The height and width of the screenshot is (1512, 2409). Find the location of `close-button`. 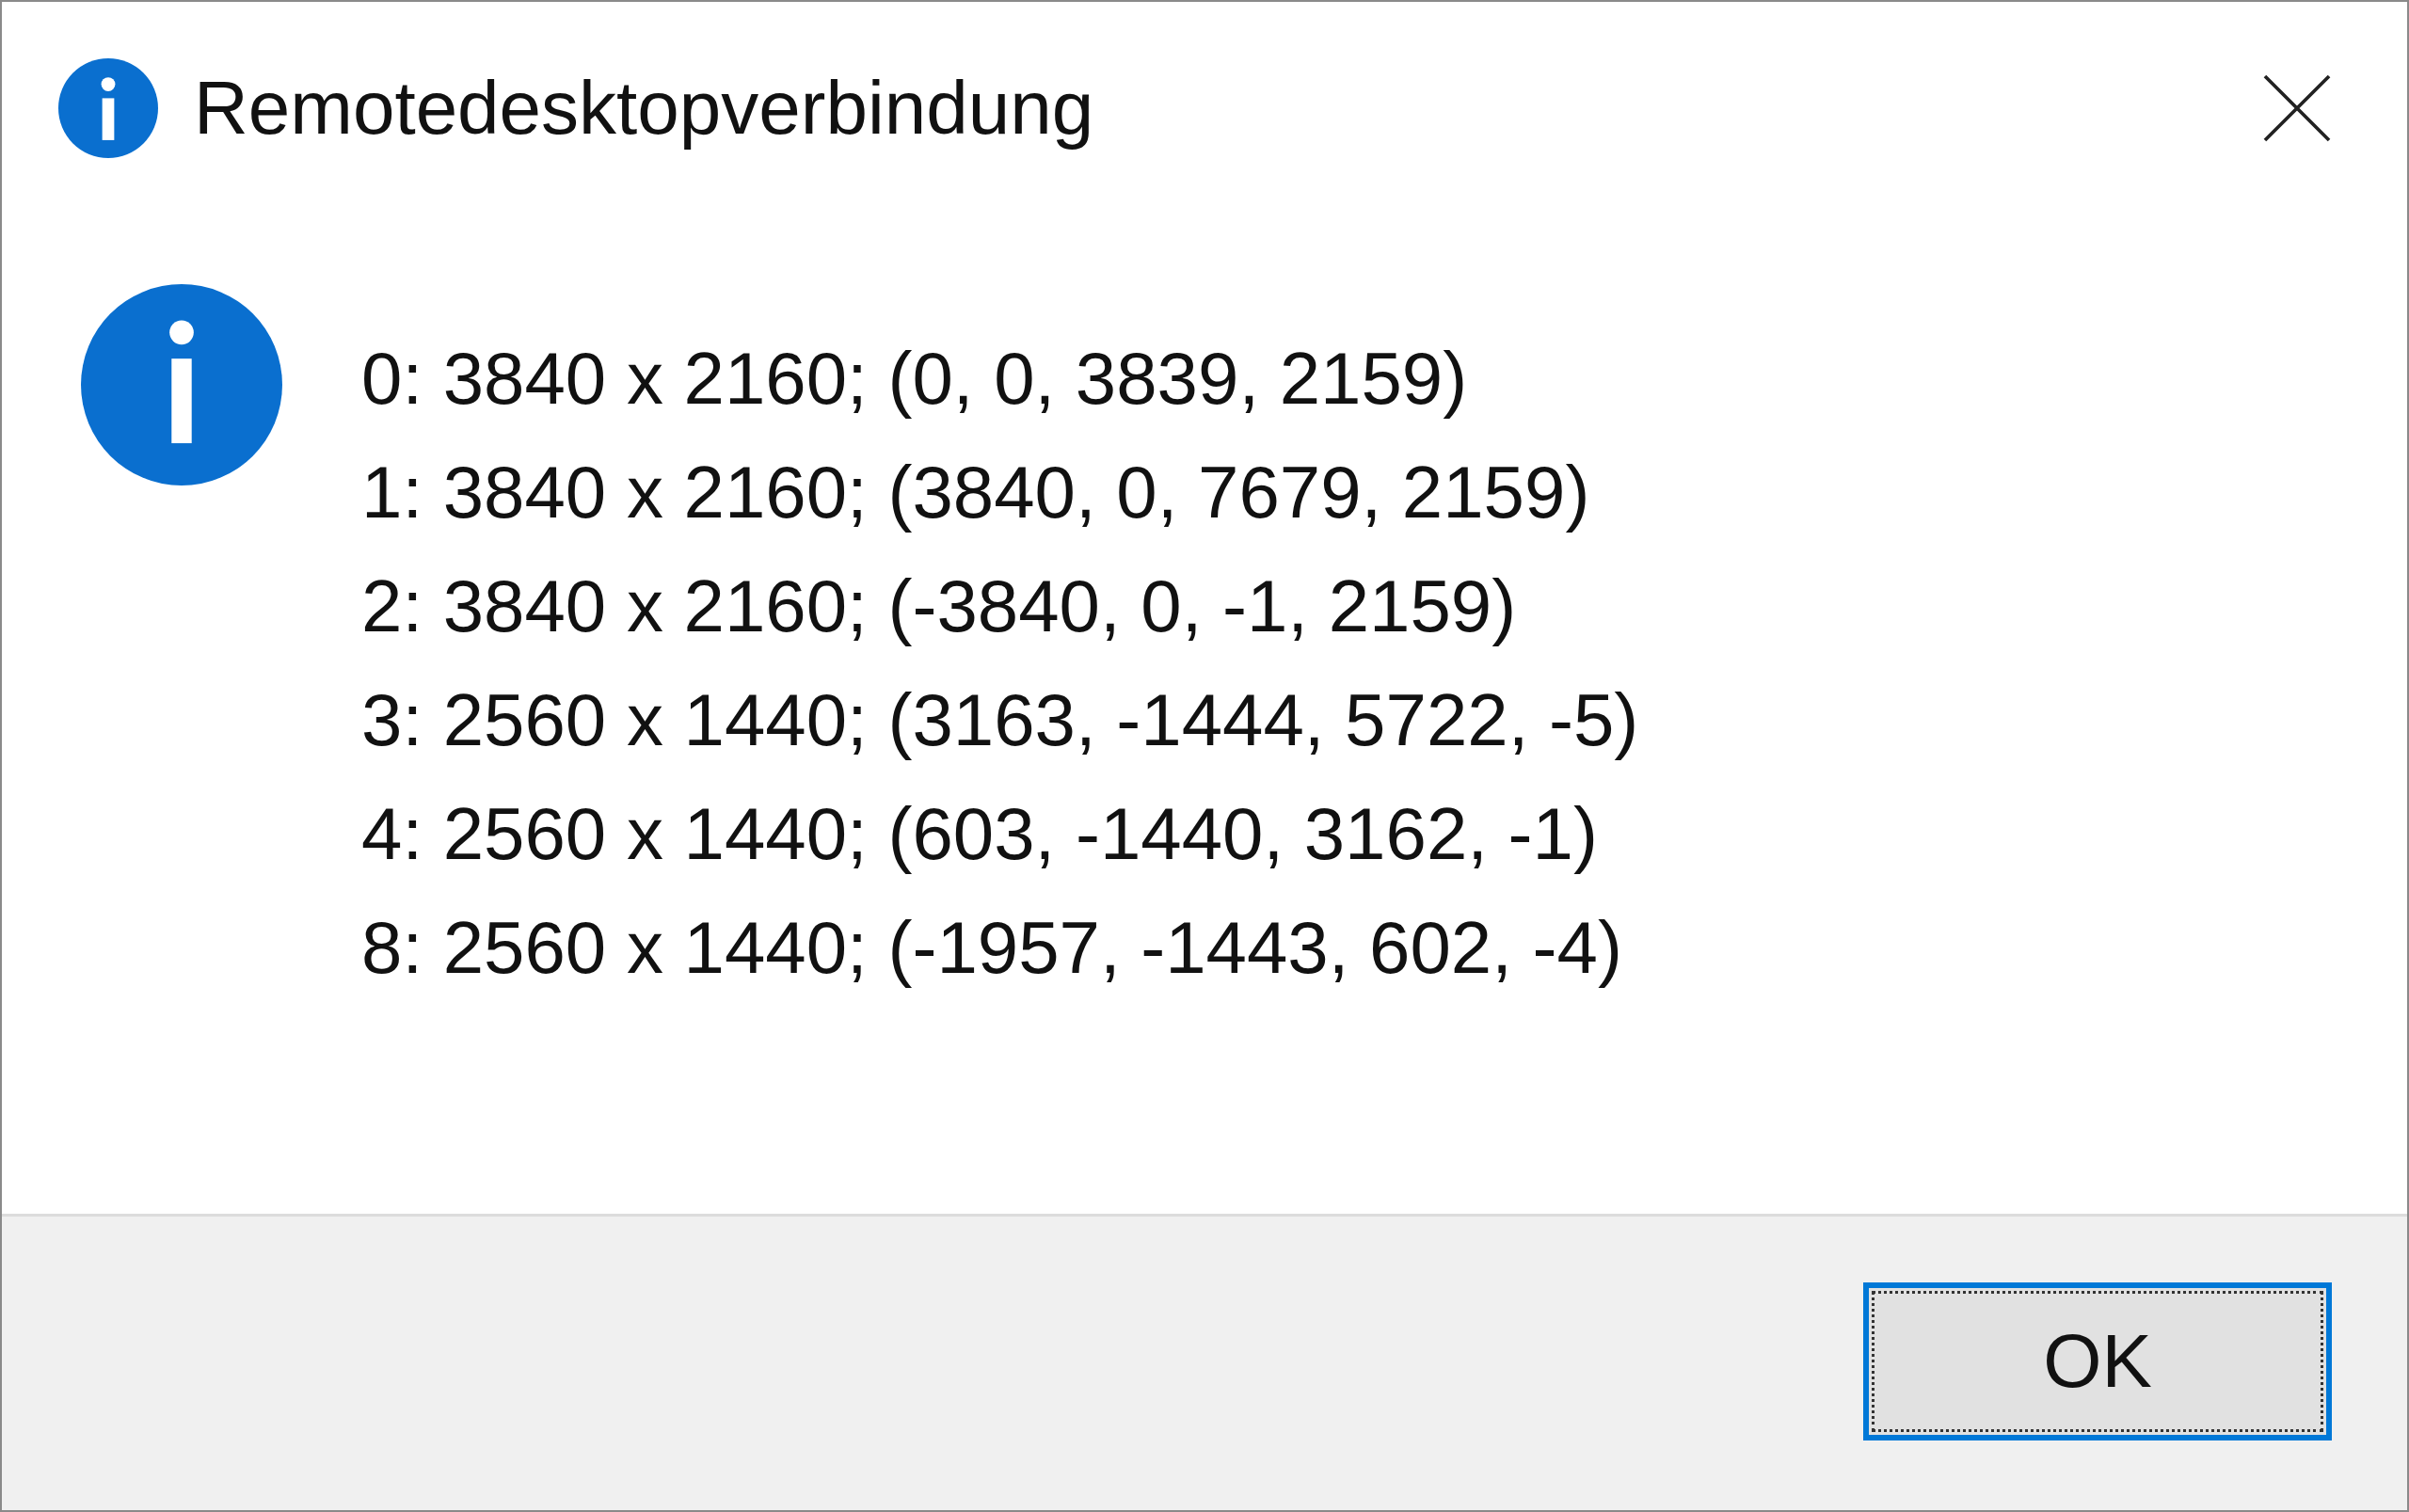

close-button is located at coordinates (2297, 108).